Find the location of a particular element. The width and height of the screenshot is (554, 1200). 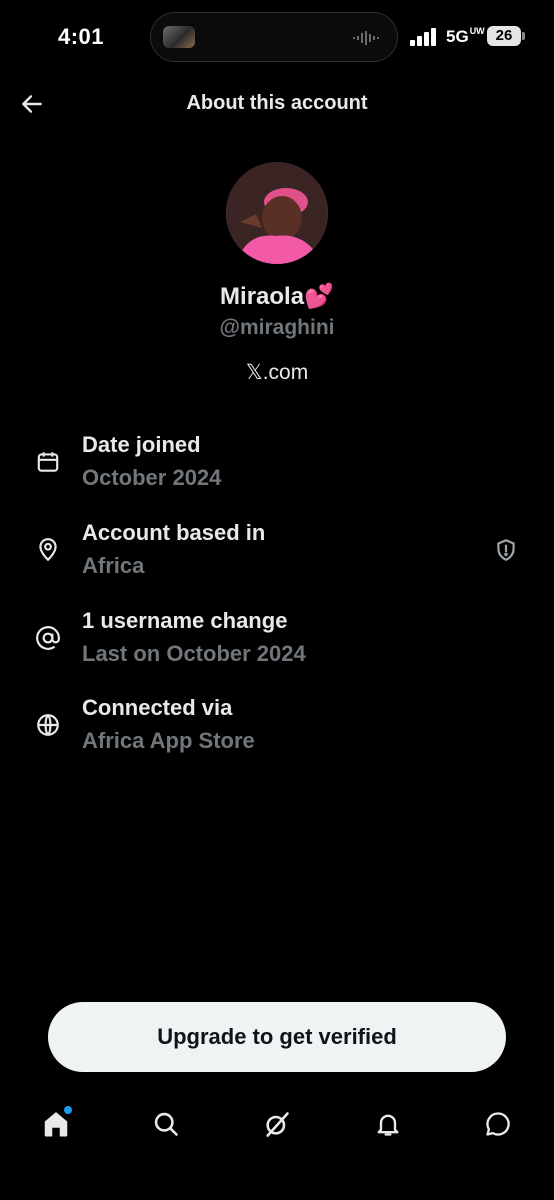

domain-label: 𝕏.com is located at coordinates (277, 372).